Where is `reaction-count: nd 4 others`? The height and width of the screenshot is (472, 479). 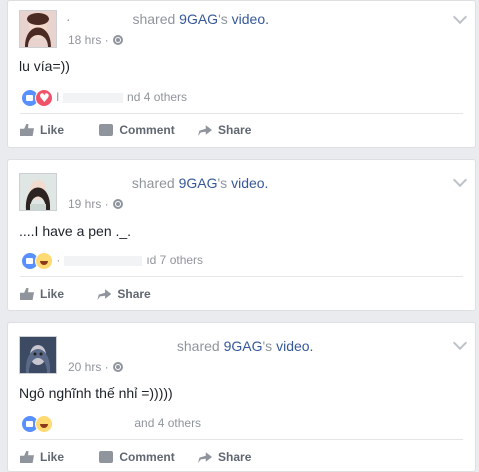 reaction-count: nd 4 others is located at coordinates (157, 97).